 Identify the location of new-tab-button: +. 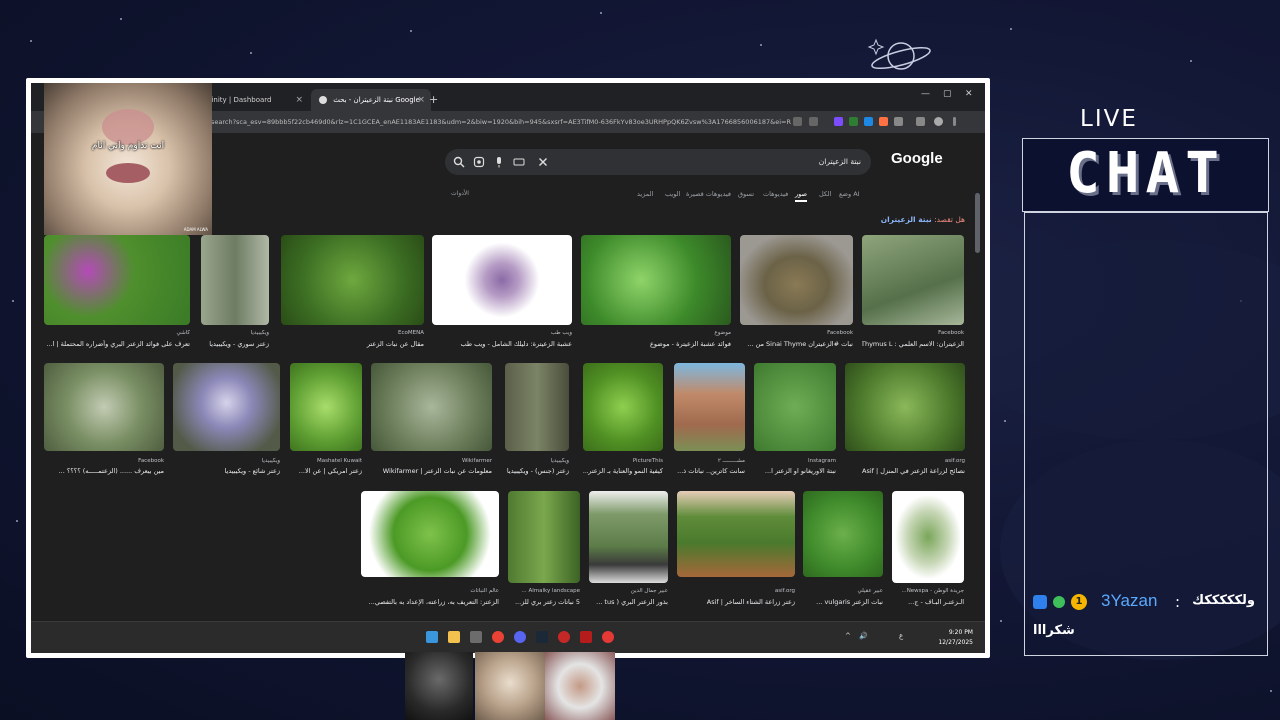
(436, 100).